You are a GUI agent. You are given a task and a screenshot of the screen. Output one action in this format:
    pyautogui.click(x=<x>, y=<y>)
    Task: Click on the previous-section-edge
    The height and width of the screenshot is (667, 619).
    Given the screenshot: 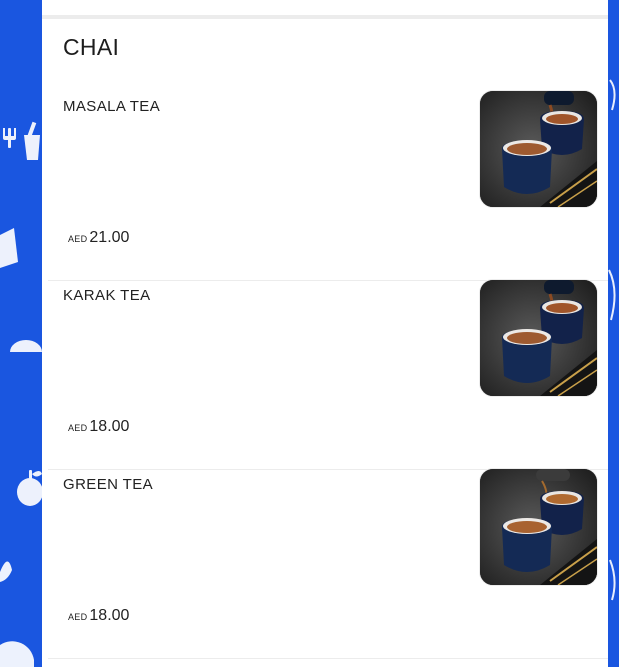 What is the action you would take?
    pyautogui.click(x=325, y=9)
    